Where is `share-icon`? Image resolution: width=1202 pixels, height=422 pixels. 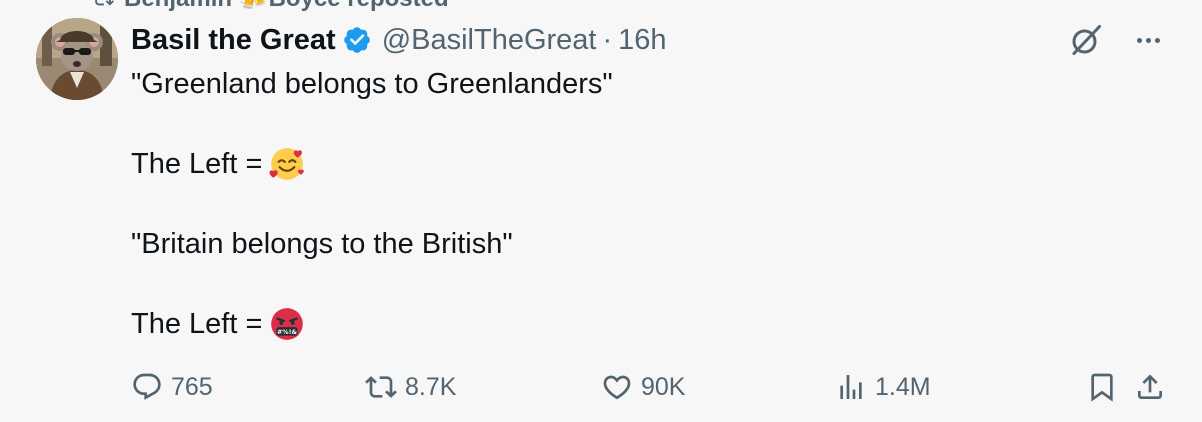
share-icon is located at coordinates (1150, 386).